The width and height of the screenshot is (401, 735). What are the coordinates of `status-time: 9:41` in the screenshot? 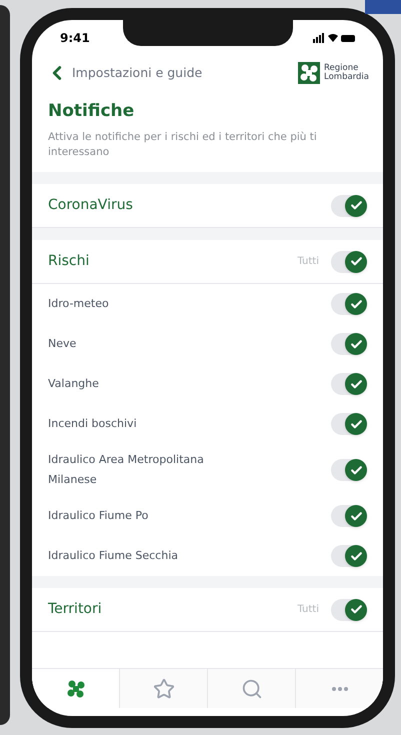 It's located at (75, 38).